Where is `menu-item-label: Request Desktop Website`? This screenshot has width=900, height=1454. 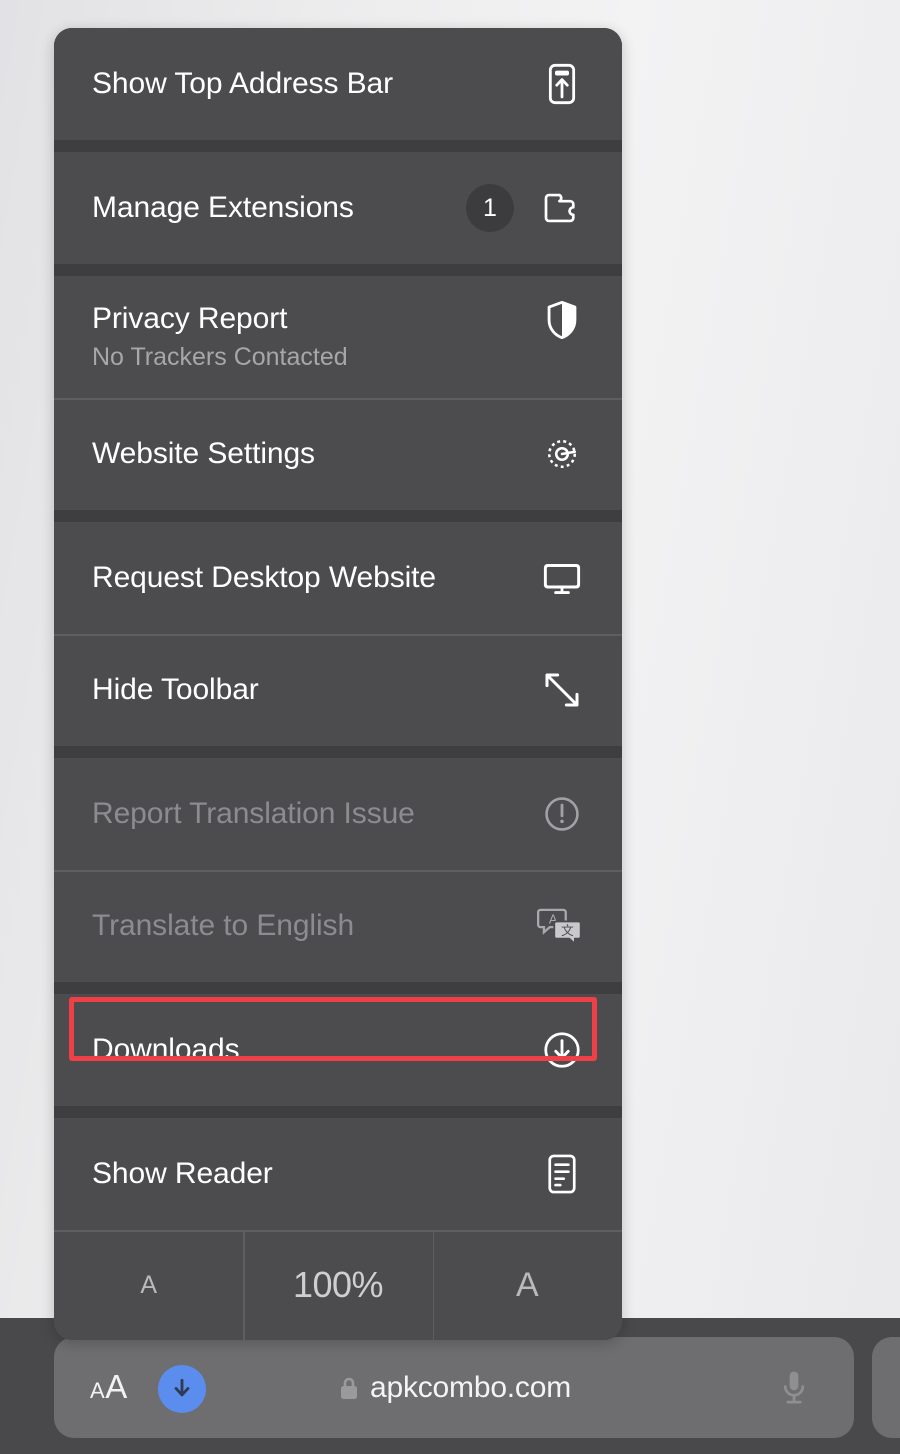 menu-item-label: Request Desktop Website is located at coordinates (264, 577).